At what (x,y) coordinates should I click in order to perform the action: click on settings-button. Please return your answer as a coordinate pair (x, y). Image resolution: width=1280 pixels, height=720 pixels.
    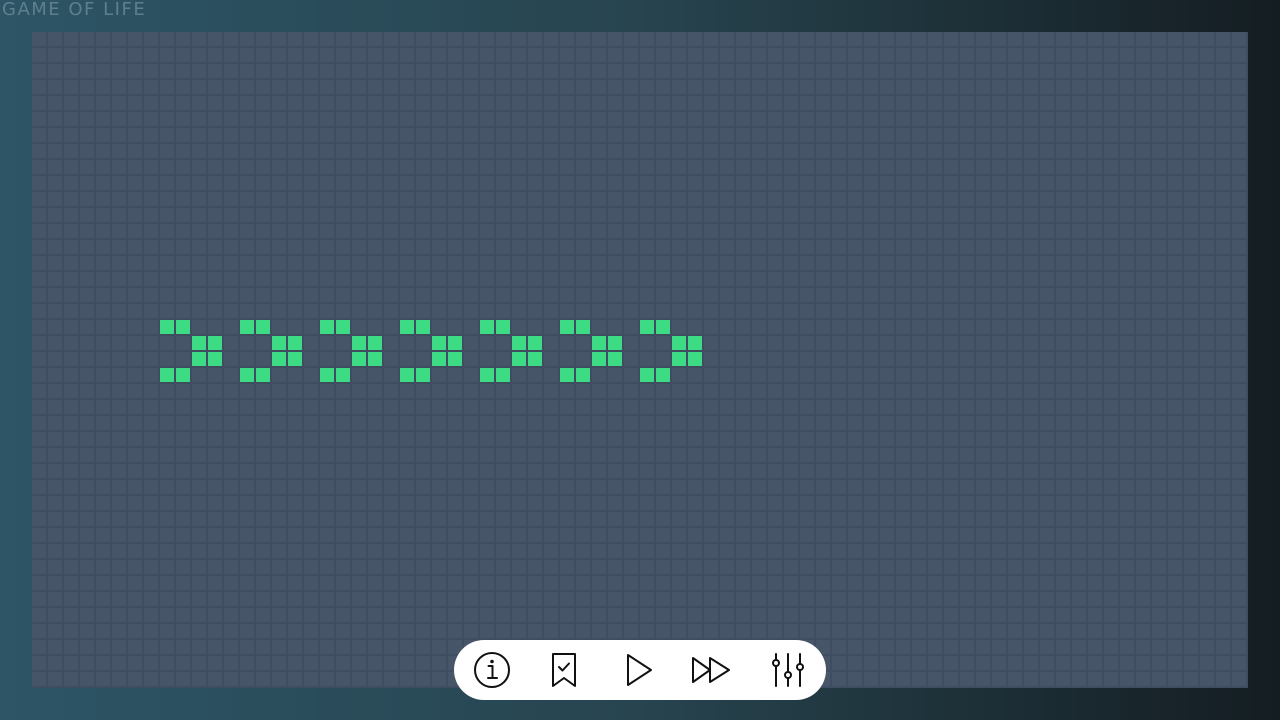
    Looking at the image, I should click on (788, 670).